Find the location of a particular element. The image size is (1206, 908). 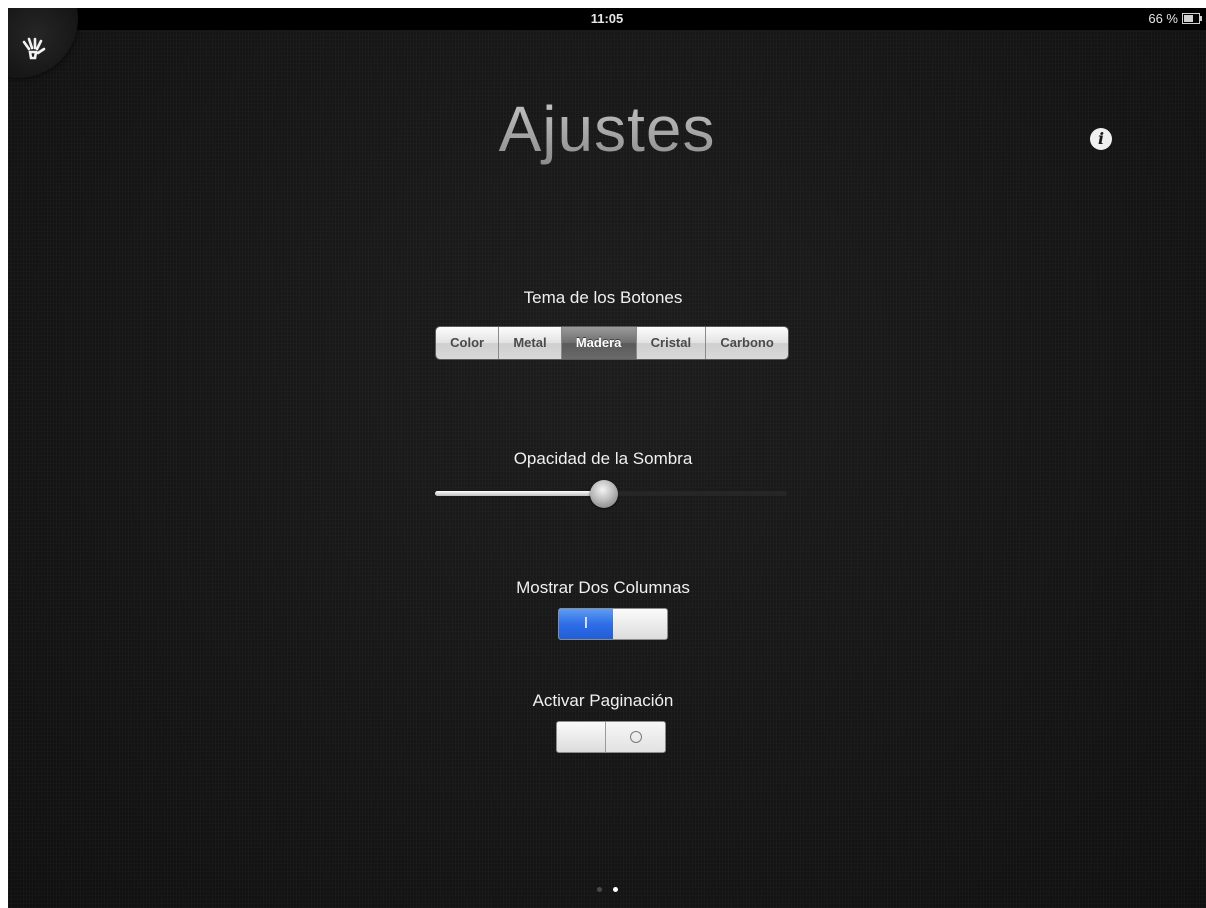

shadow-opacity-slider is located at coordinates (611, 494).